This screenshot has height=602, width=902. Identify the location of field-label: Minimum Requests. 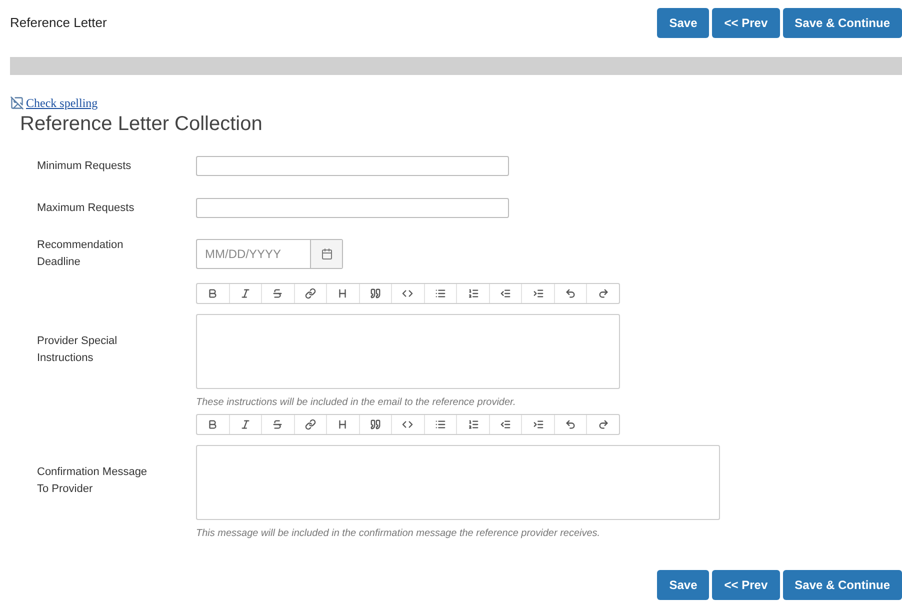
(84, 166).